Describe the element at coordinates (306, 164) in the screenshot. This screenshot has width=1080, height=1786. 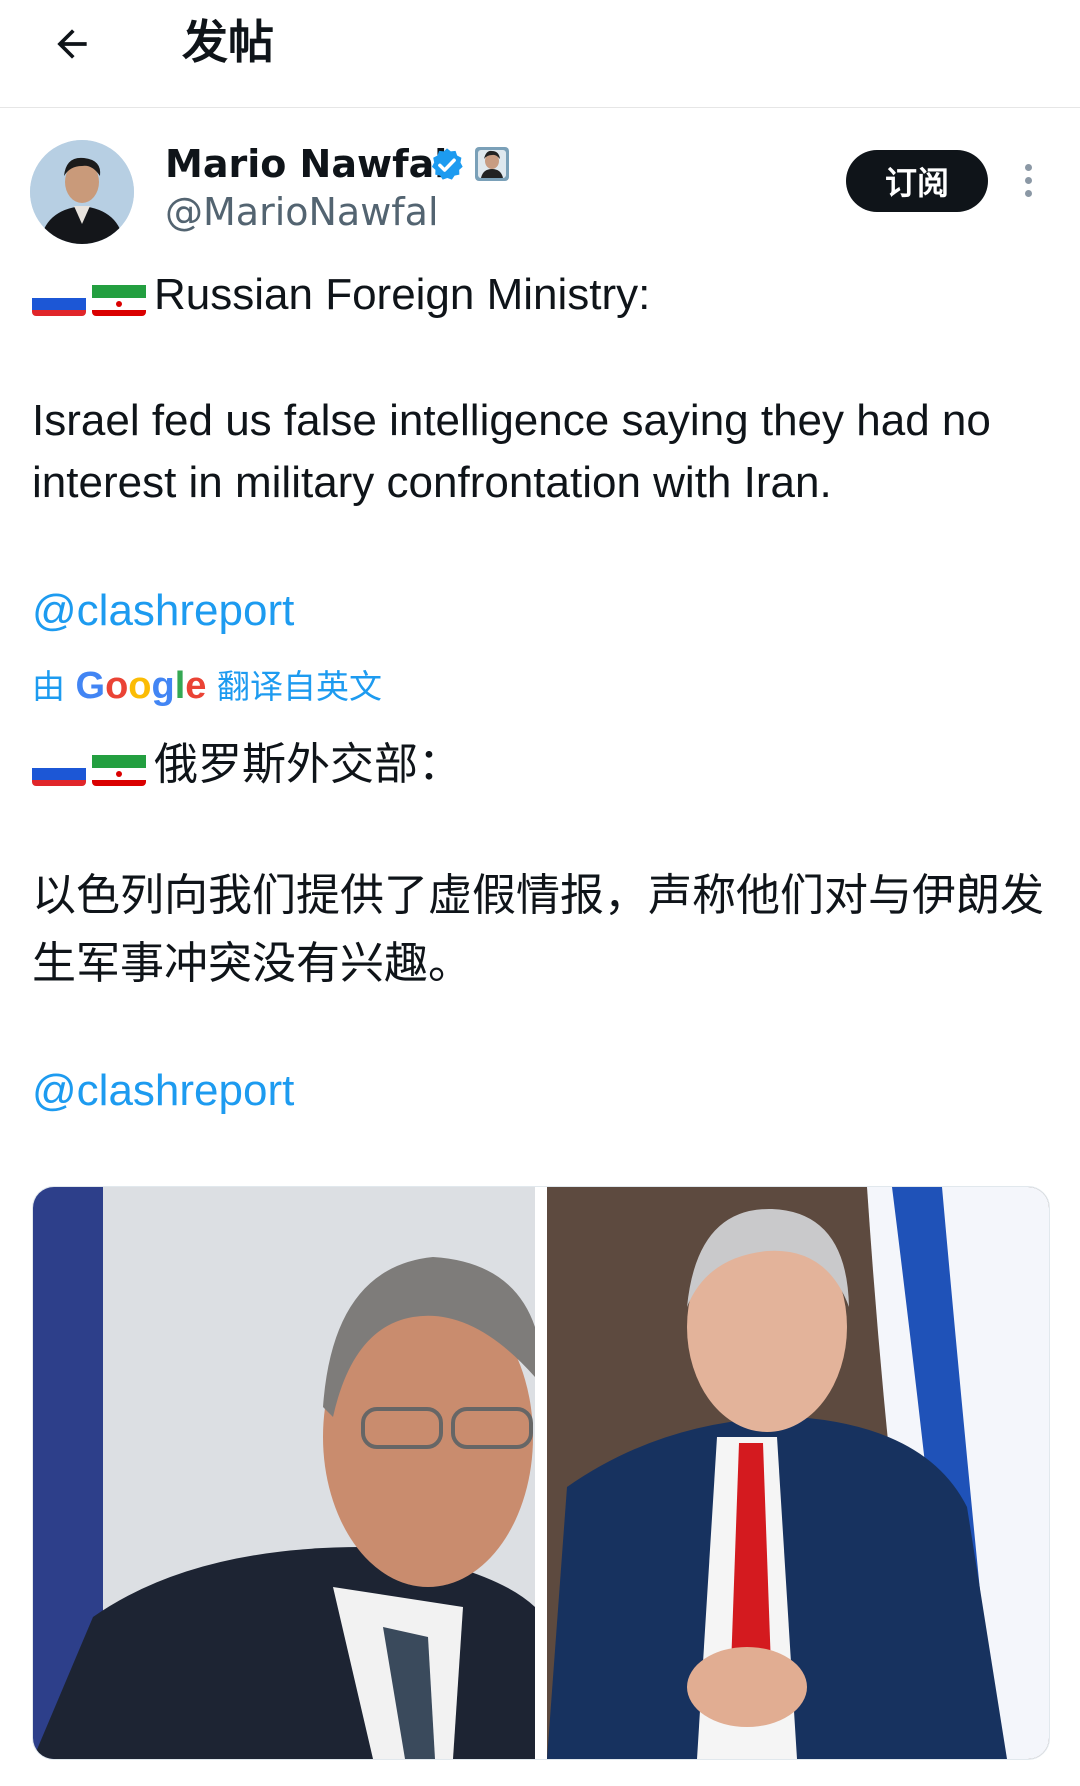
I see `display-name: Mario Nawfal` at that location.